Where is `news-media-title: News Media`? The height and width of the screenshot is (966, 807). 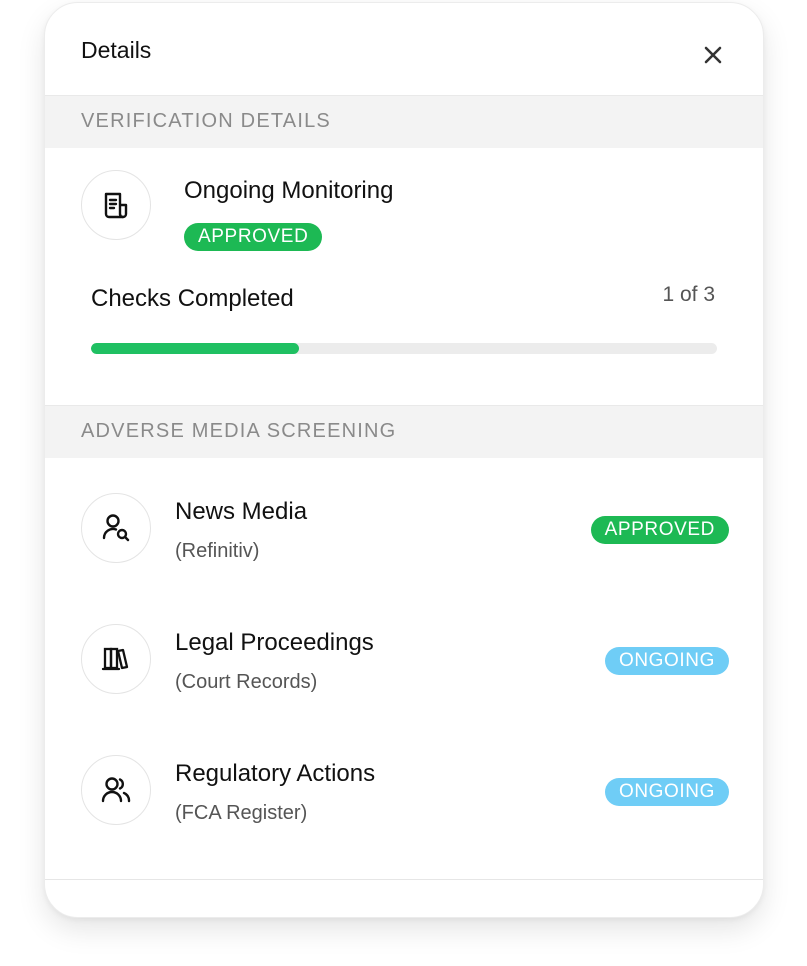 news-media-title: News Media is located at coordinates (241, 511).